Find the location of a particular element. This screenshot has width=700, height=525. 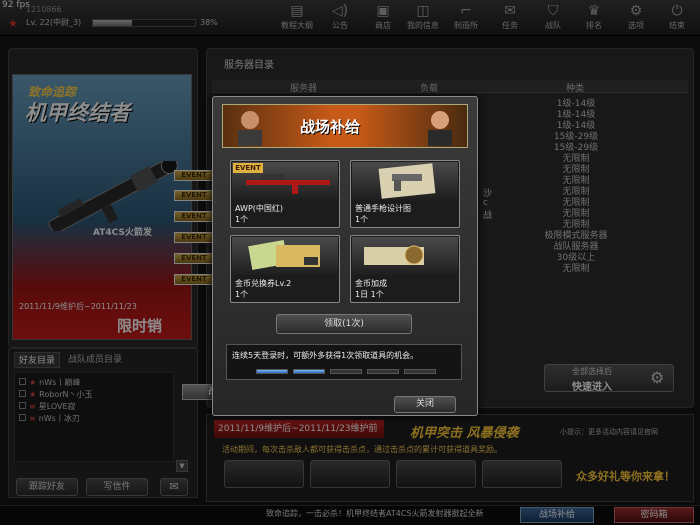

soldier-portrait-left is located at coordinates (250, 128).